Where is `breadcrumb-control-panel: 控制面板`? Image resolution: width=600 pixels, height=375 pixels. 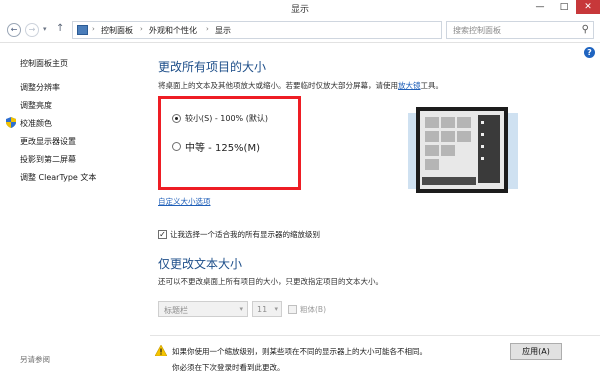
breadcrumb-control-panel: 控制面板 is located at coordinates (117, 30).